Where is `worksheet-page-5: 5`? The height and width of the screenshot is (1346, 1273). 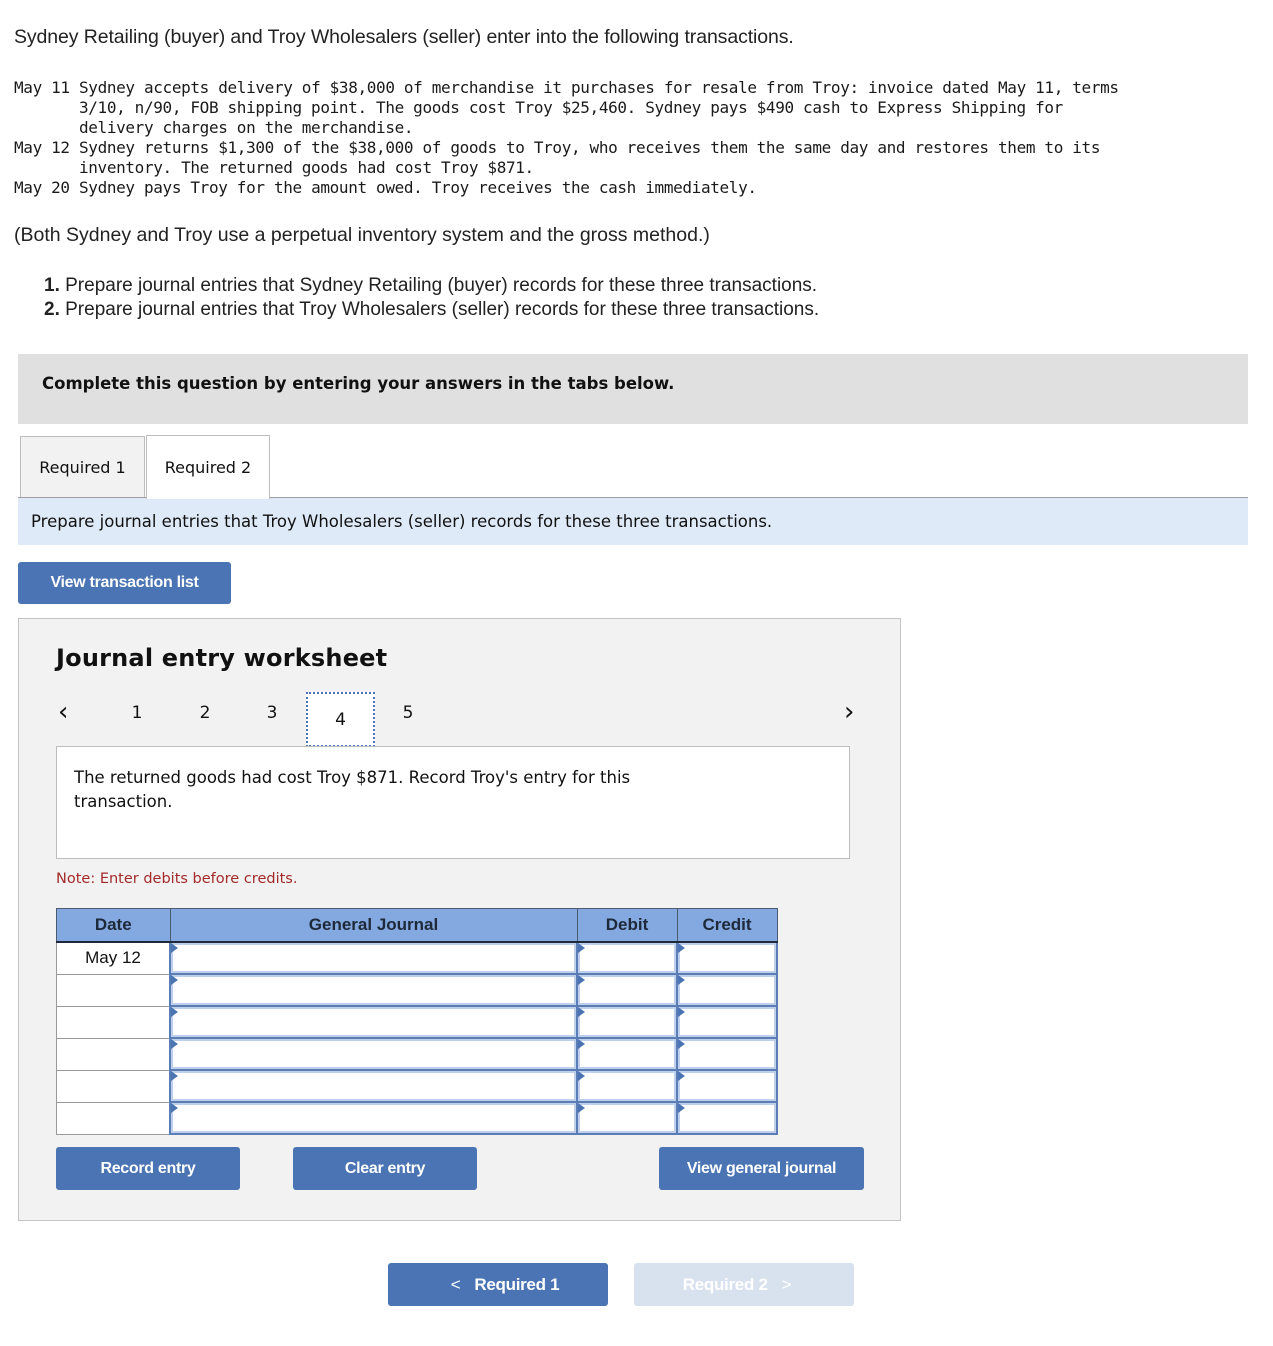
worksheet-page-5: 5 is located at coordinates (408, 713).